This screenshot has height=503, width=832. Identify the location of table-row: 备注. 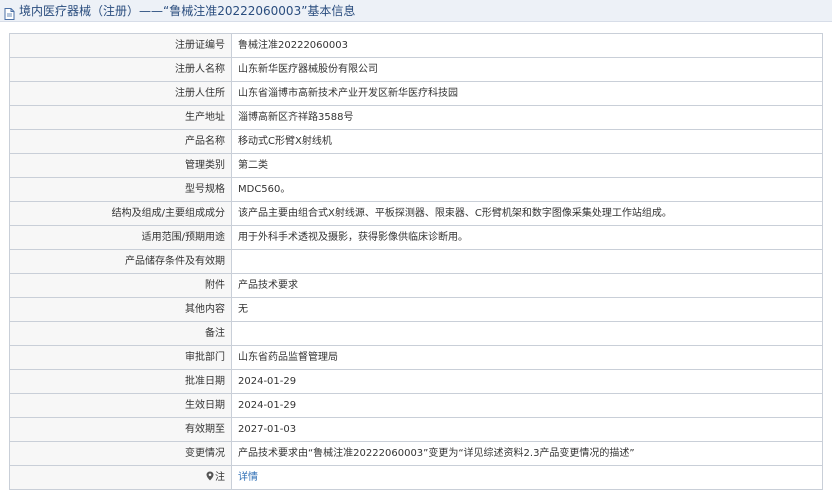
(416, 333).